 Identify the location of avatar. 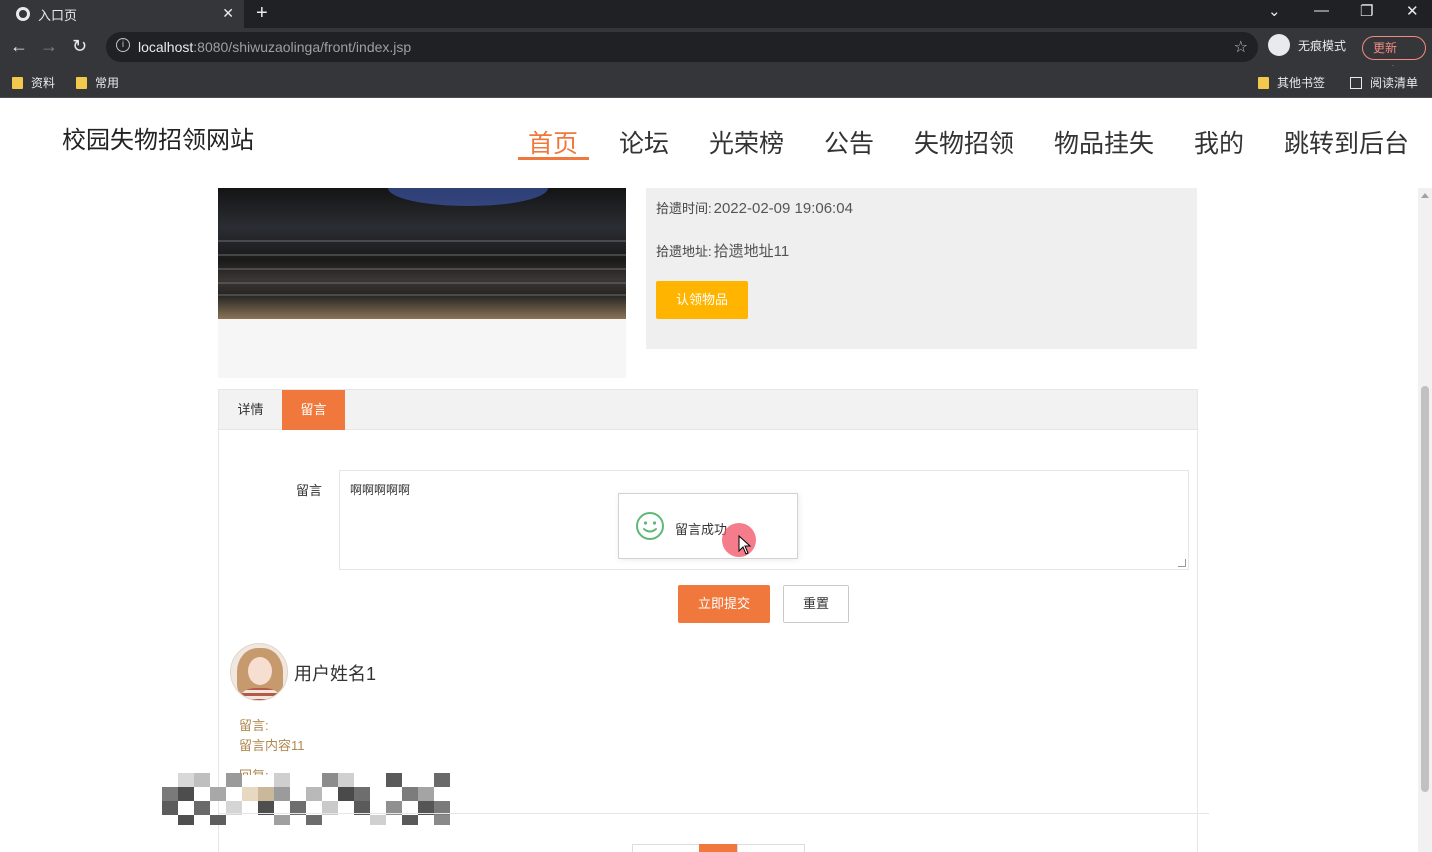
(259, 672).